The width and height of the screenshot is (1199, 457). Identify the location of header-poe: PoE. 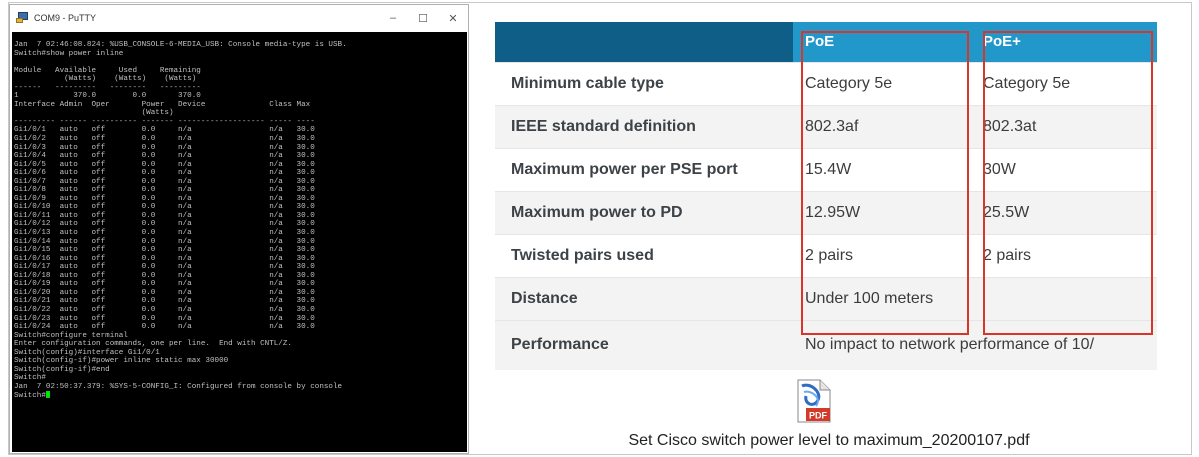
(882, 42).